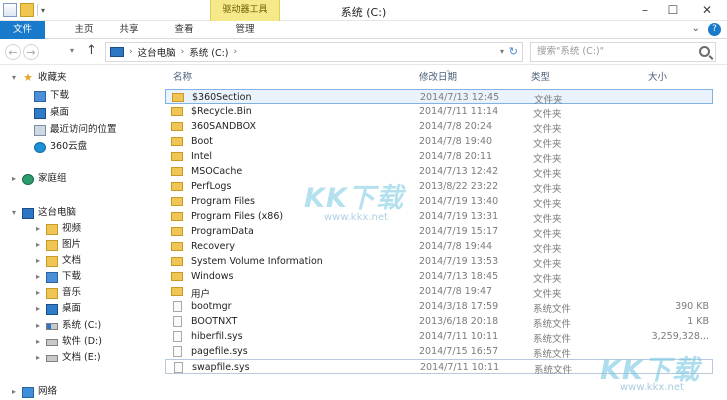  I want to click on up-arrow-icon: ↑, so click(91, 50).